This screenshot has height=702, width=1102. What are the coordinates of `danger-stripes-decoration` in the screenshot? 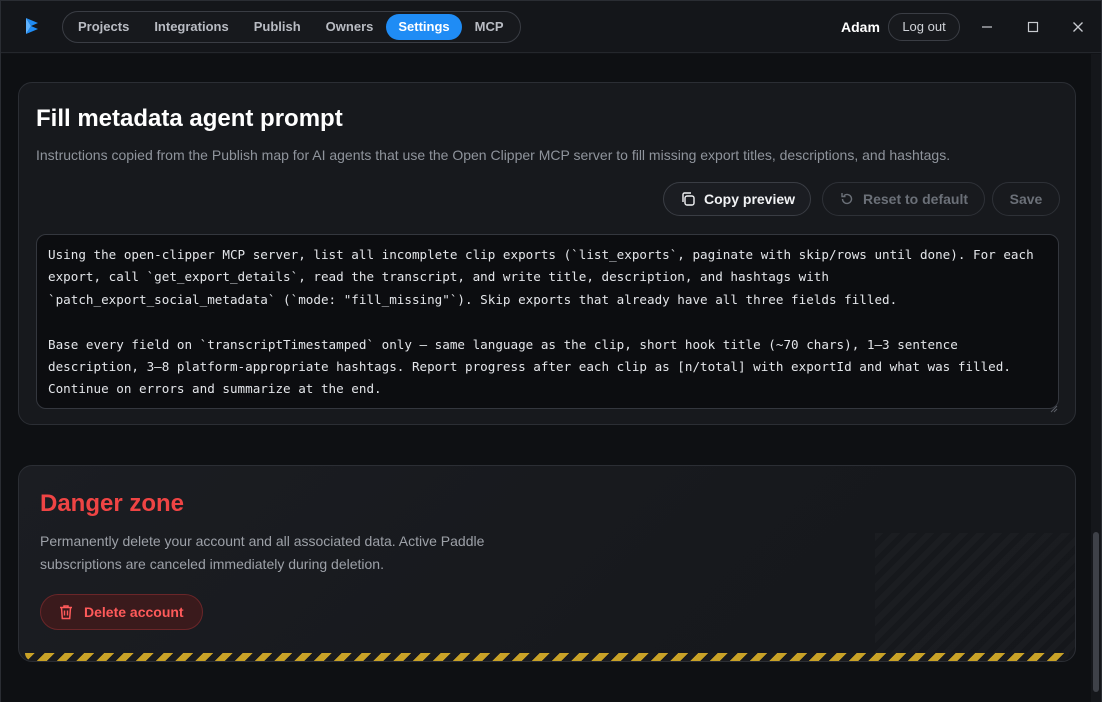 It's located at (975, 593).